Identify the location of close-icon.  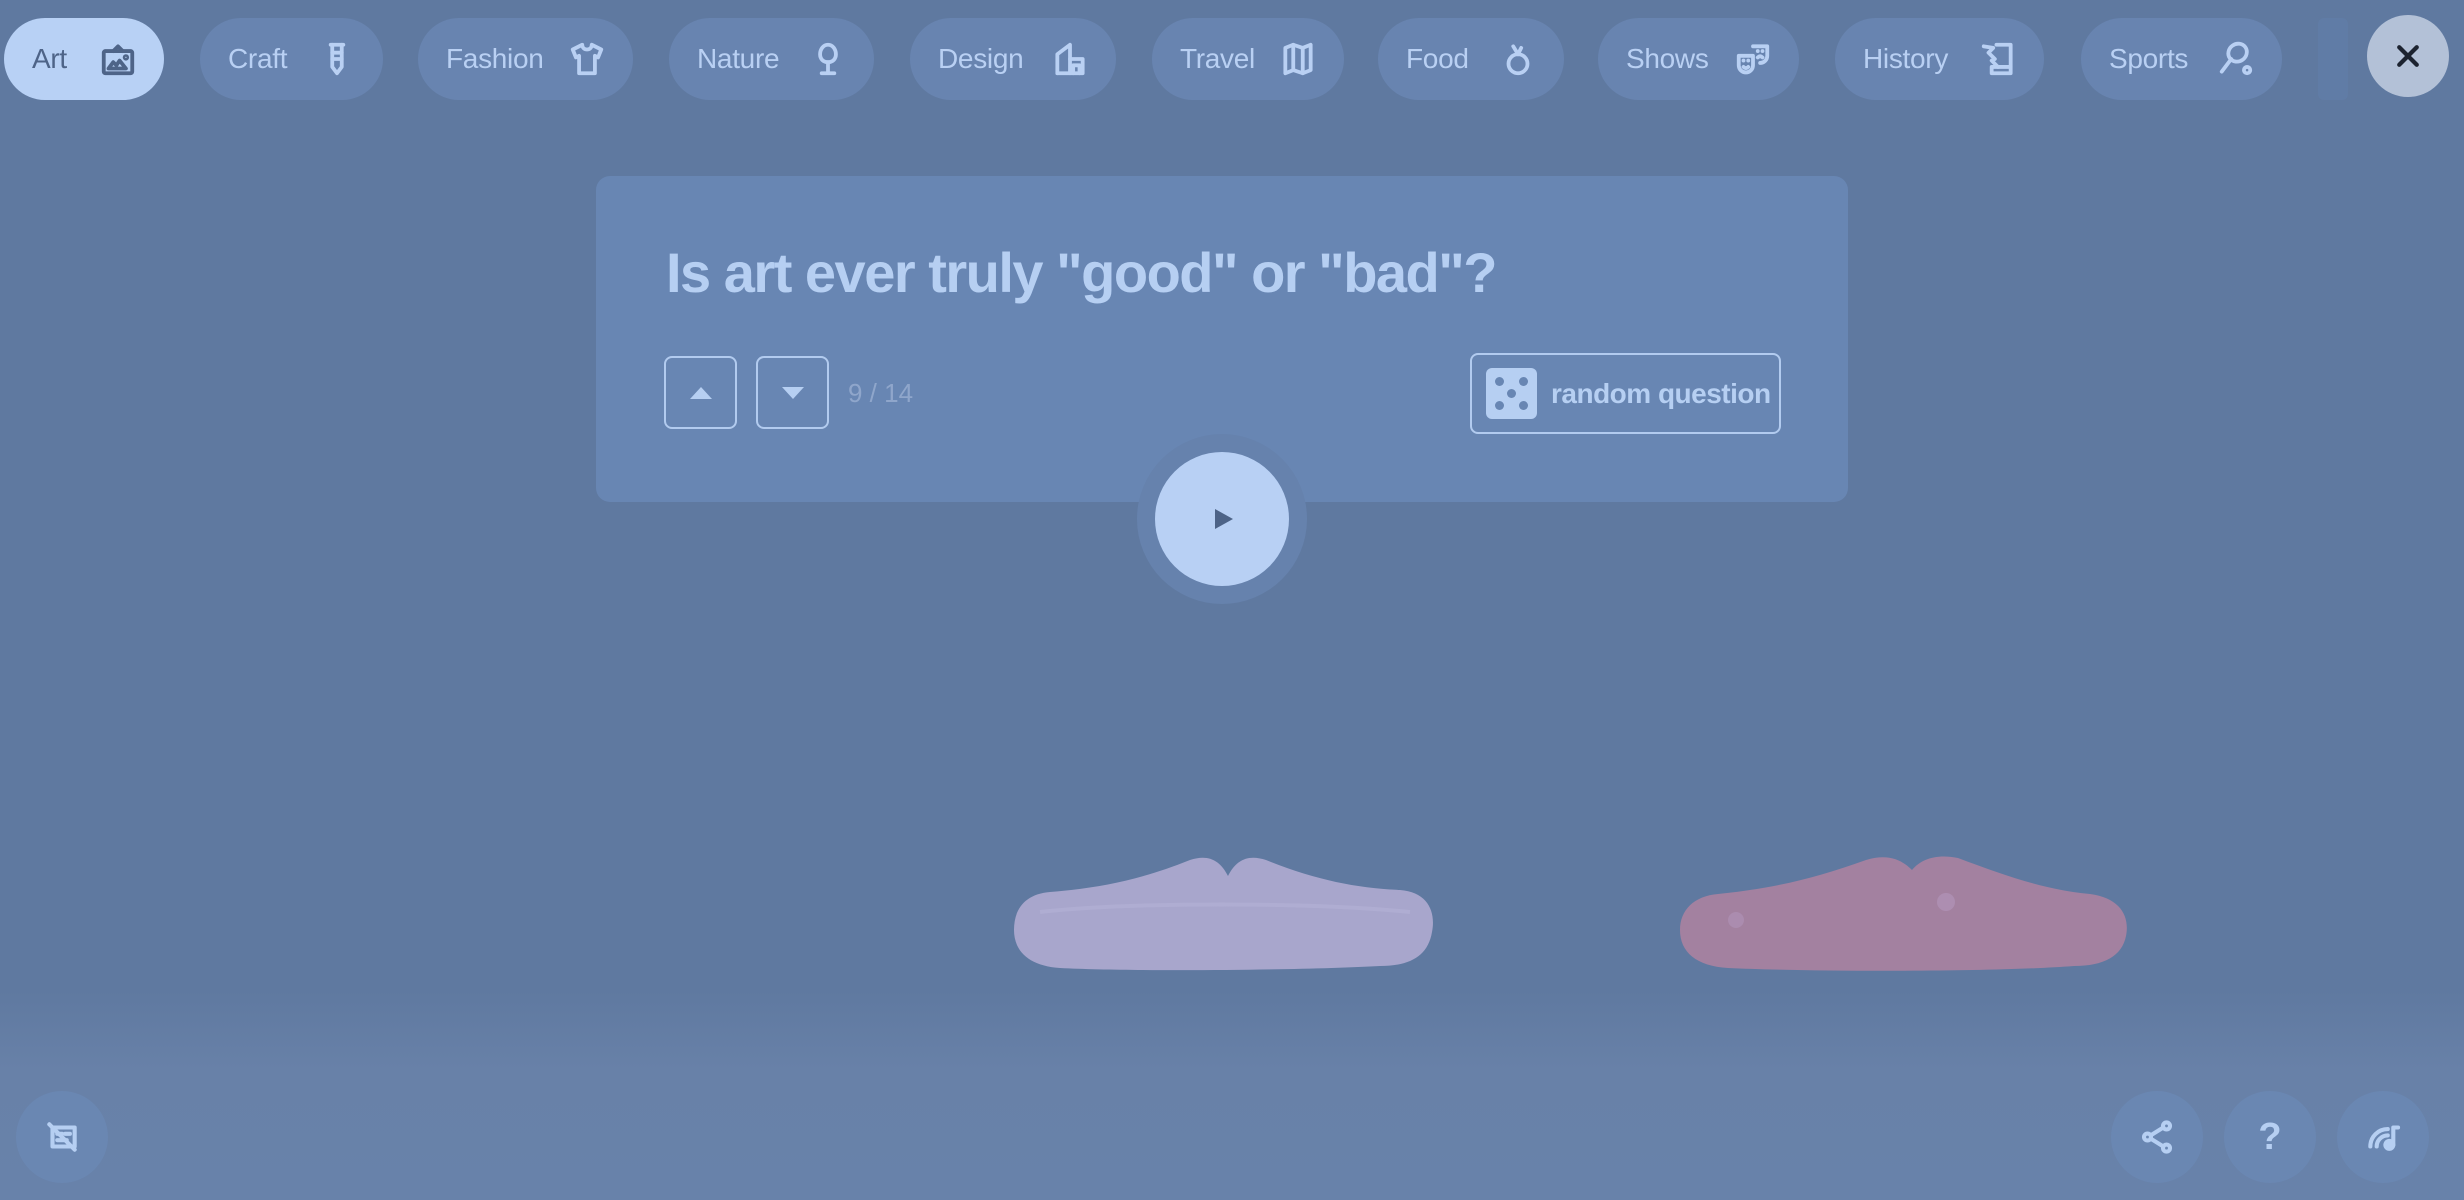
(2408, 56).